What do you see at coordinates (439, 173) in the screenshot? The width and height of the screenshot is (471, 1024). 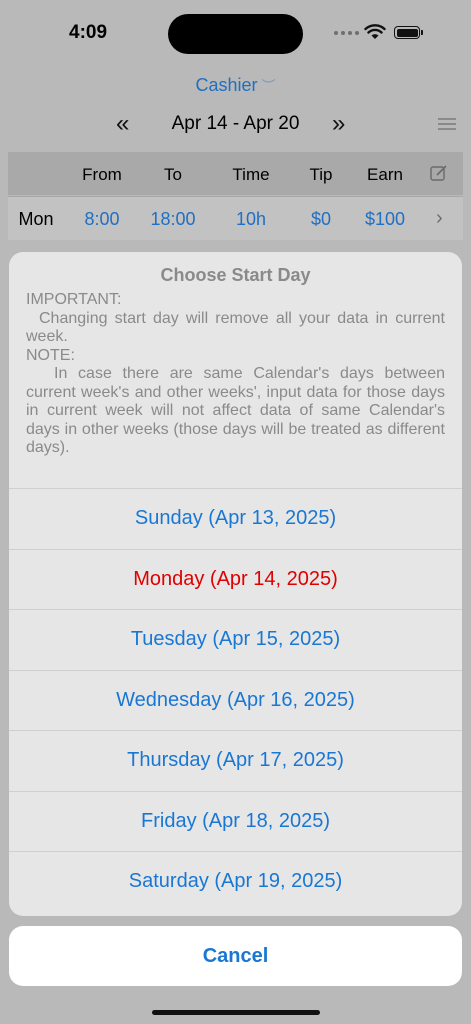 I see `edit-icon` at bounding box center [439, 173].